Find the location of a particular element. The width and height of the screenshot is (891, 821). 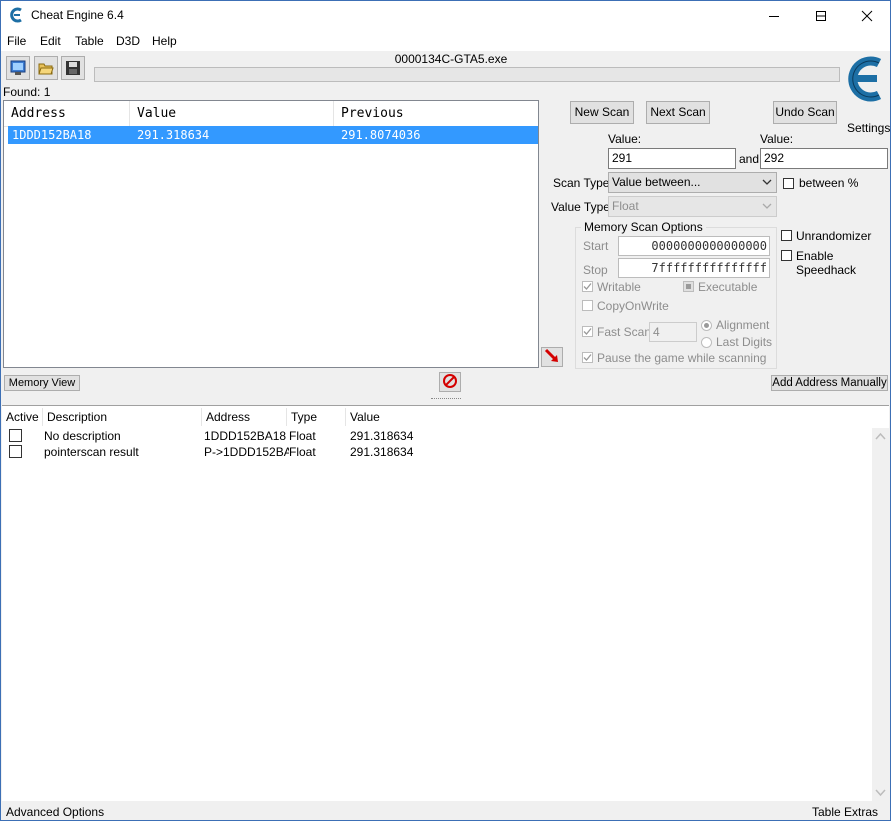

status-bar: Advanced Options Table Extras is located at coordinates (445, 810).